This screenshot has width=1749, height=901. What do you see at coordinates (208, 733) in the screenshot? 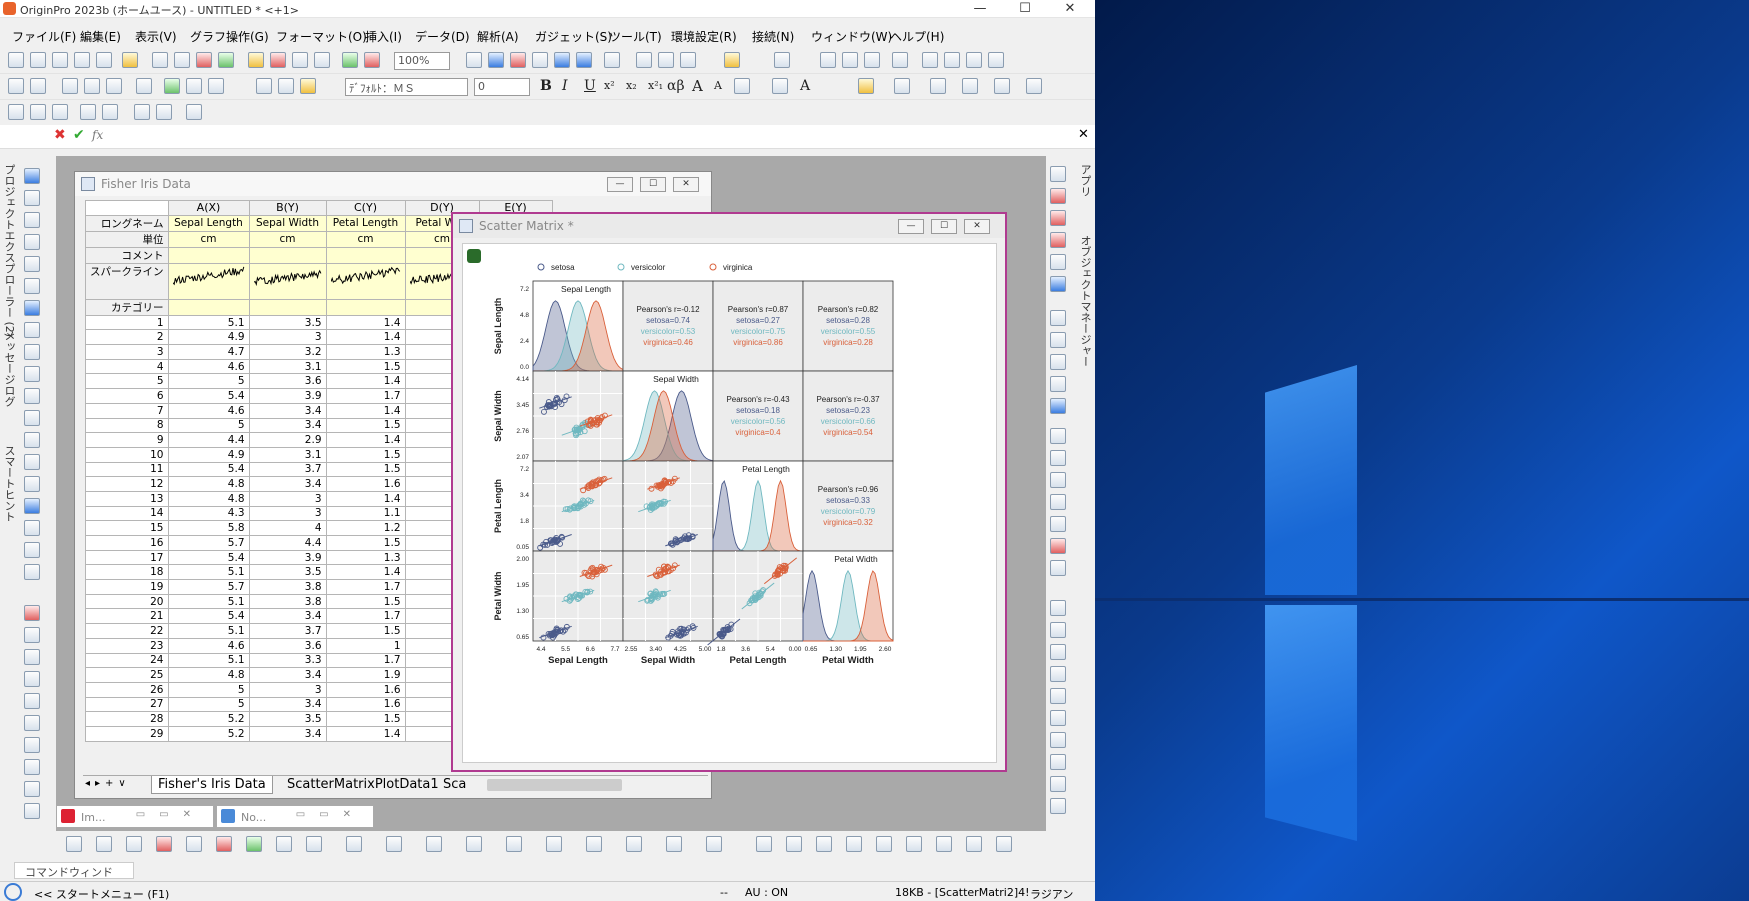
I see `data-cell: 5.2` at bounding box center [208, 733].